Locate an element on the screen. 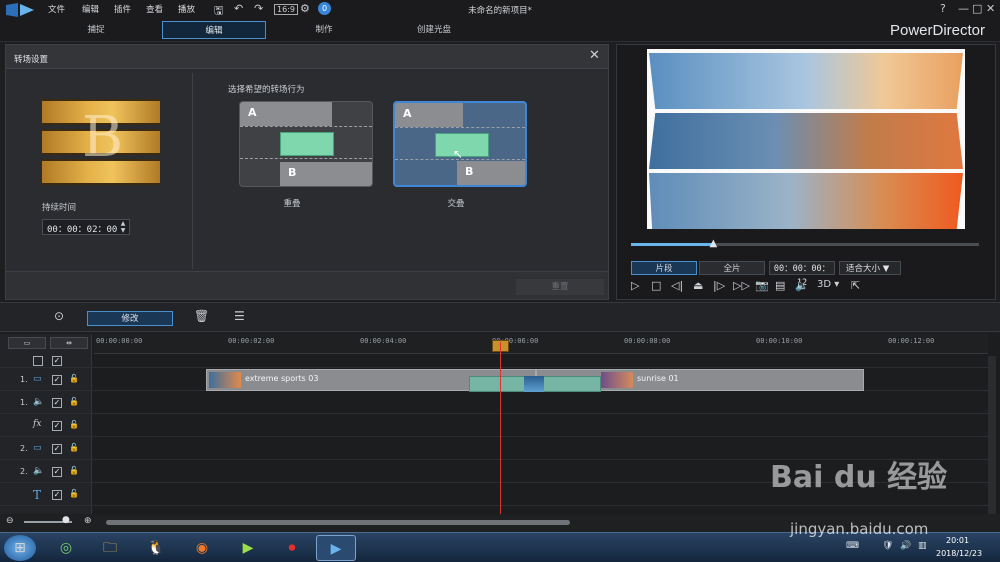  previous-frame-icon: ◁| is located at coordinates (677, 285).